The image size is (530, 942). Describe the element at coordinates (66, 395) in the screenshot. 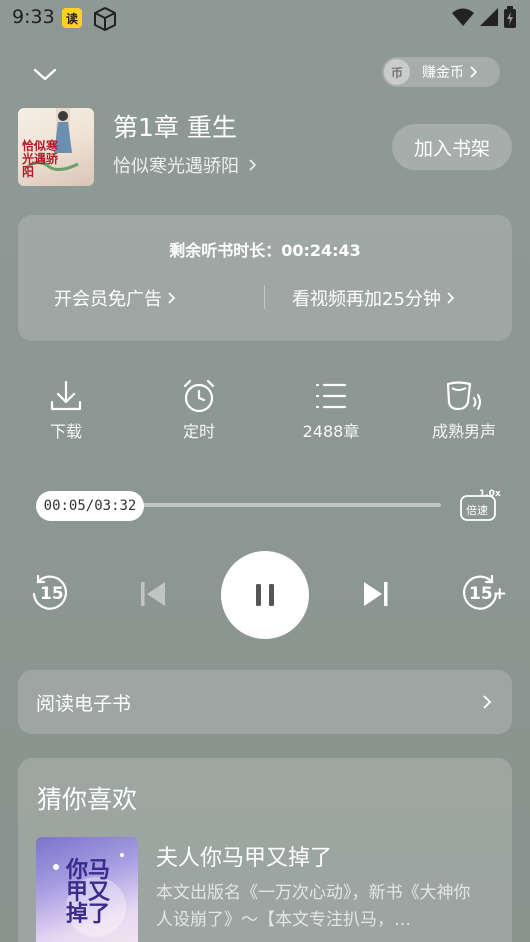

I see `download-icon` at that location.